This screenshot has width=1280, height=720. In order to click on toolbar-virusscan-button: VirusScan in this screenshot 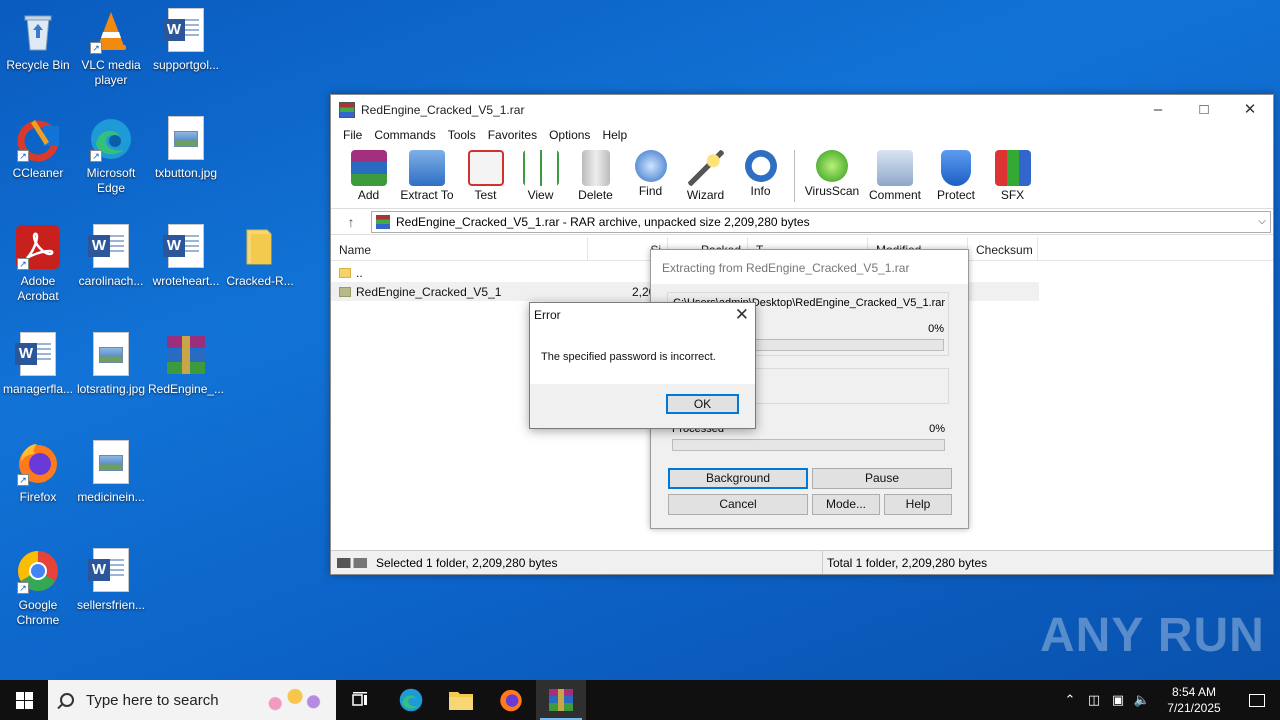, I will do `click(832, 172)`.